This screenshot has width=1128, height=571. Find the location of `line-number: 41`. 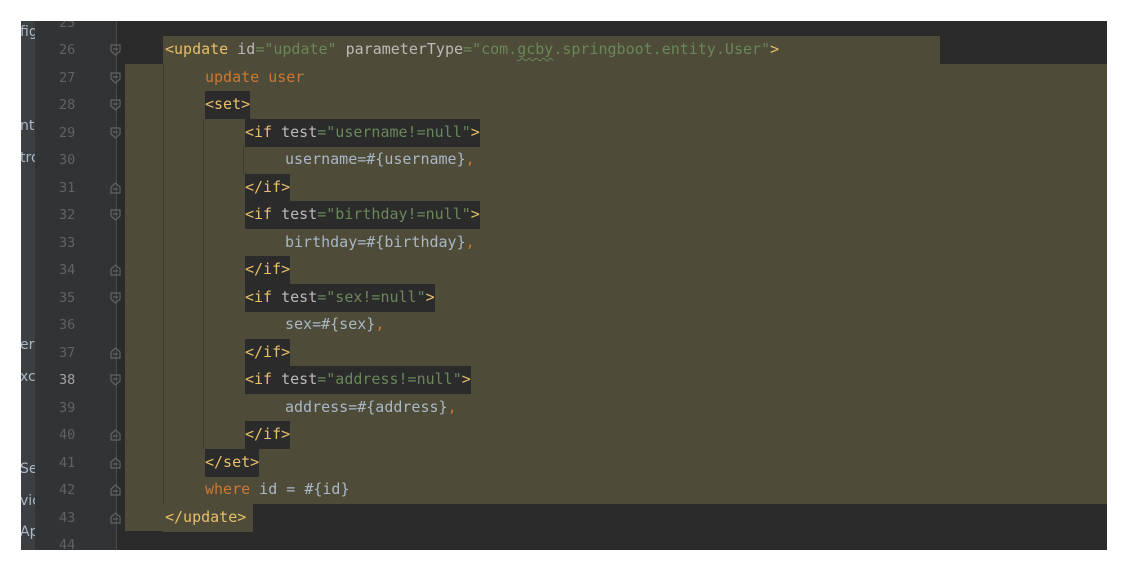

line-number: 41 is located at coordinates (67, 463).